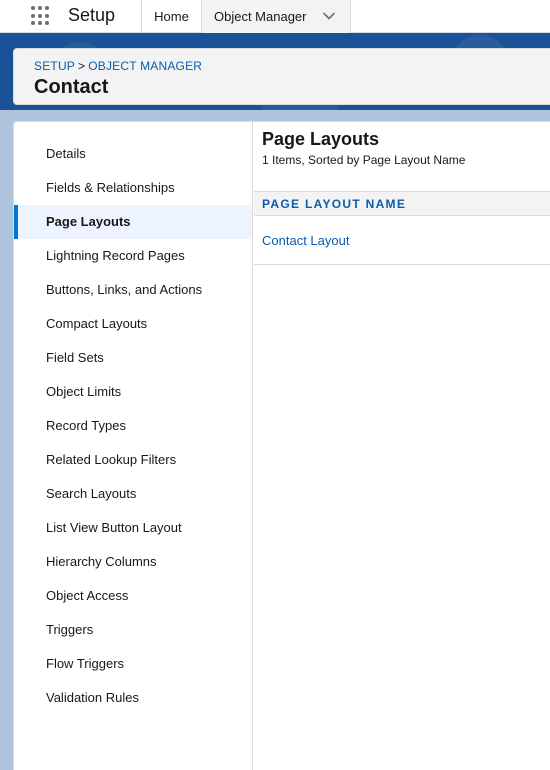  I want to click on object-header: SETUP > OBJECT MANAGER Contact, so click(281, 76).